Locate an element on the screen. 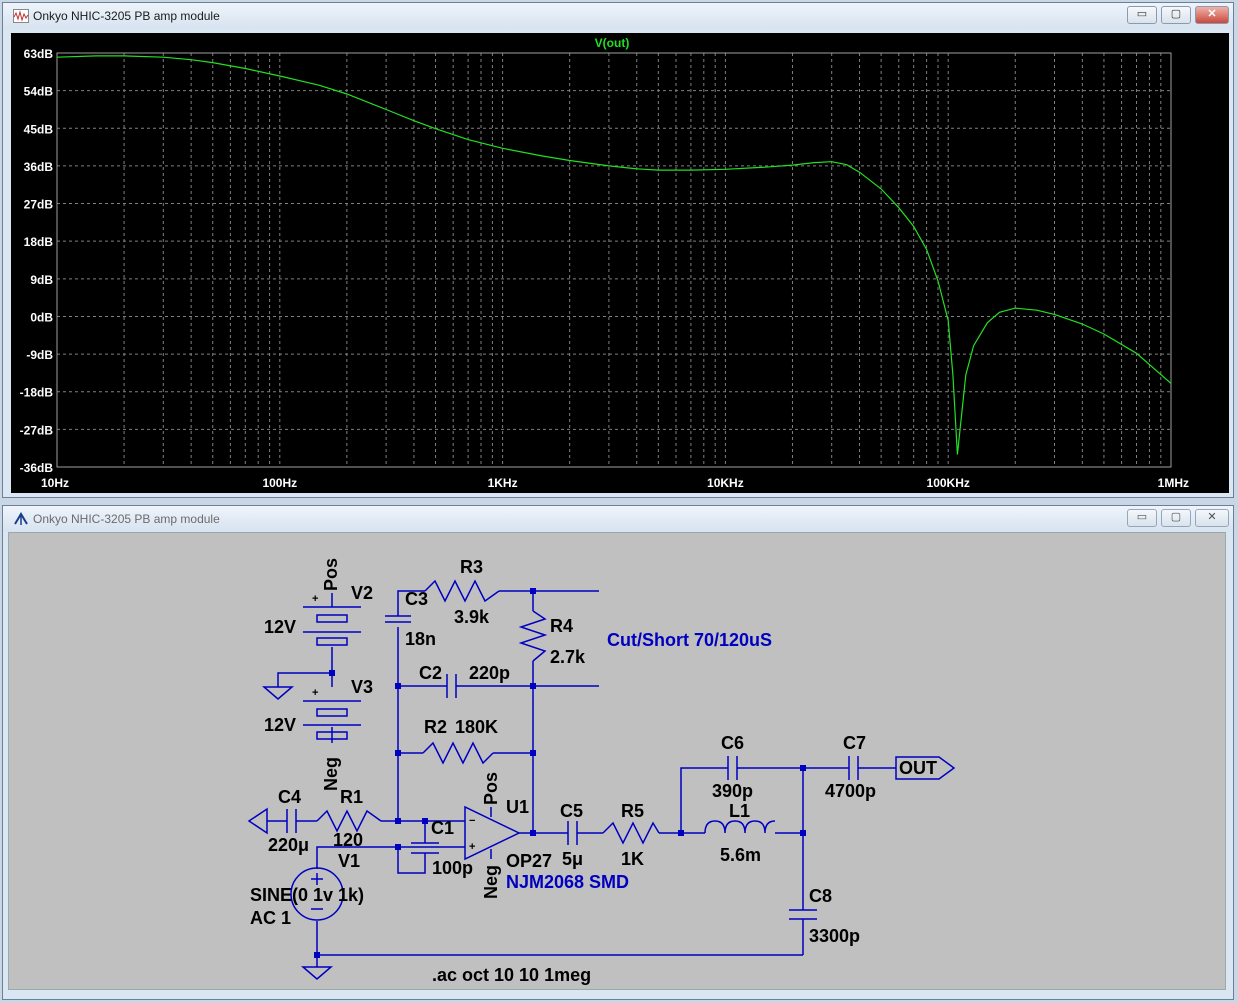  x-tick-label: 100Hz is located at coordinates (279, 483).